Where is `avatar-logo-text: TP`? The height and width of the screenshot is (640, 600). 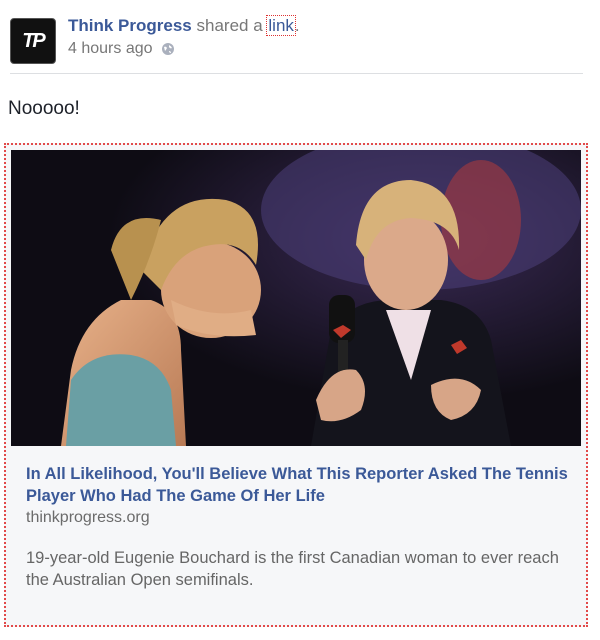
avatar-logo-text: TP is located at coordinates (34, 40).